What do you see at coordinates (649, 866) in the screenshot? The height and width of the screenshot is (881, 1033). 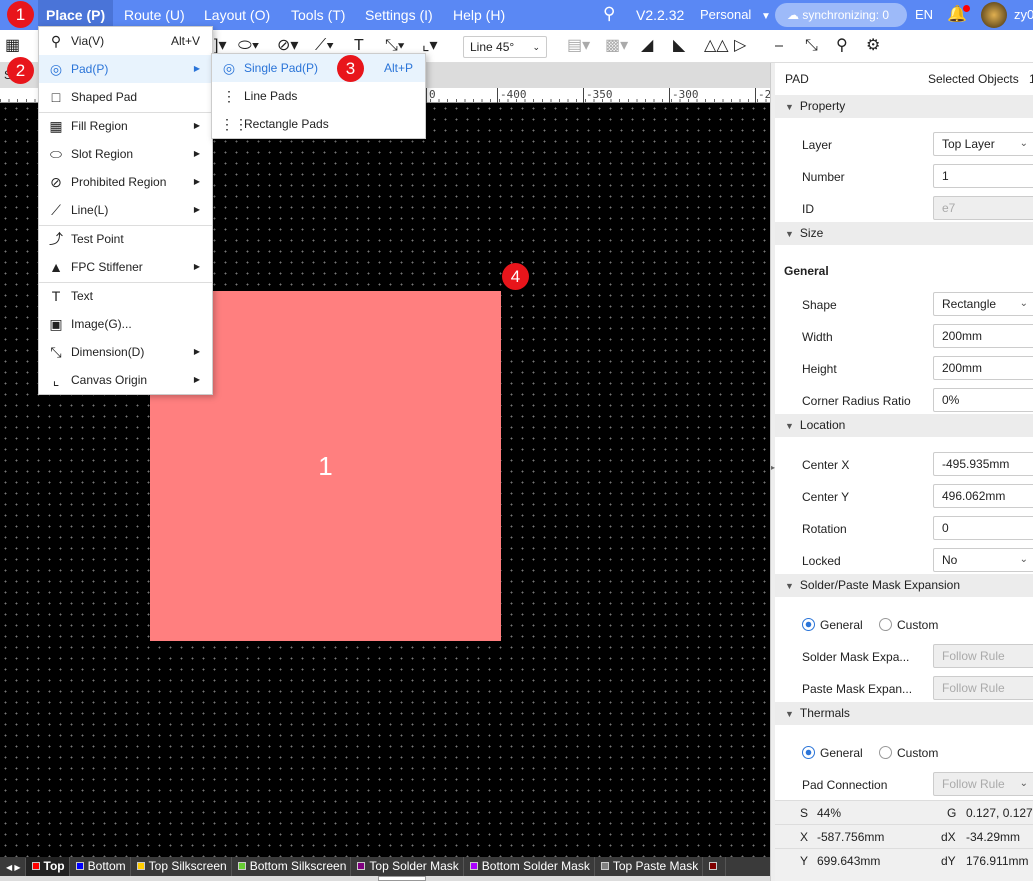 I see `layer-tab-top-paste-mask: Top Paste Mask` at bounding box center [649, 866].